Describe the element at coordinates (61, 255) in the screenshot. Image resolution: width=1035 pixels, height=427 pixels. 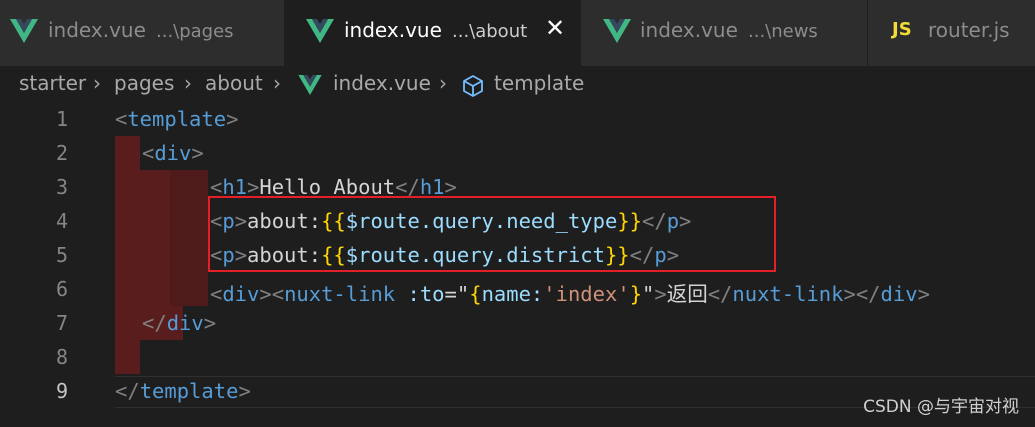
I see `line-number: 5` at that location.